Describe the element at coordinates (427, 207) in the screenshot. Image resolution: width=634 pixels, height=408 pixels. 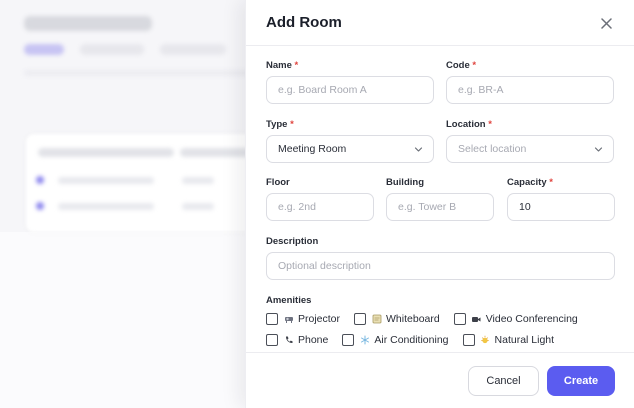
I see `building-placeholder: e.g. Tower B` at that location.